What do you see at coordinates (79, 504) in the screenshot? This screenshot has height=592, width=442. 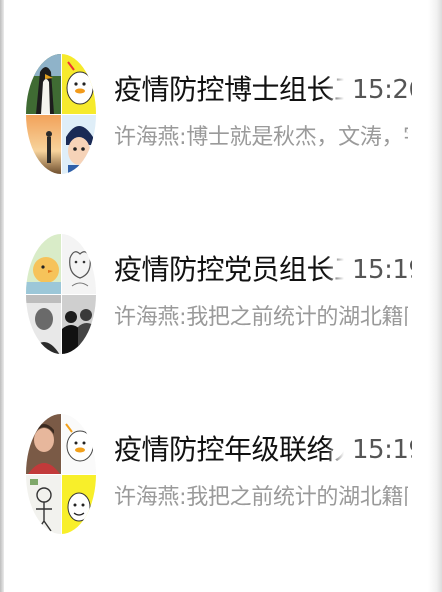 I see `avatar-tile-yellow-character-icon` at bounding box center [79, 504].